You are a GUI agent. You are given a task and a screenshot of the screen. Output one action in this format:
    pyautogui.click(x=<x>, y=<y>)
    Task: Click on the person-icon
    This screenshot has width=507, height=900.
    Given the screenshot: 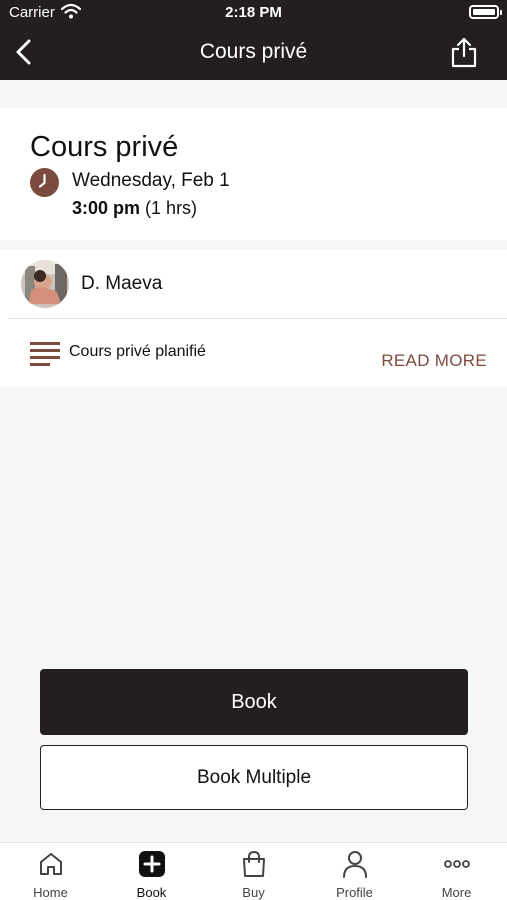 What is the action you would take?
    pyautogui.click(x=354, y=864)
    